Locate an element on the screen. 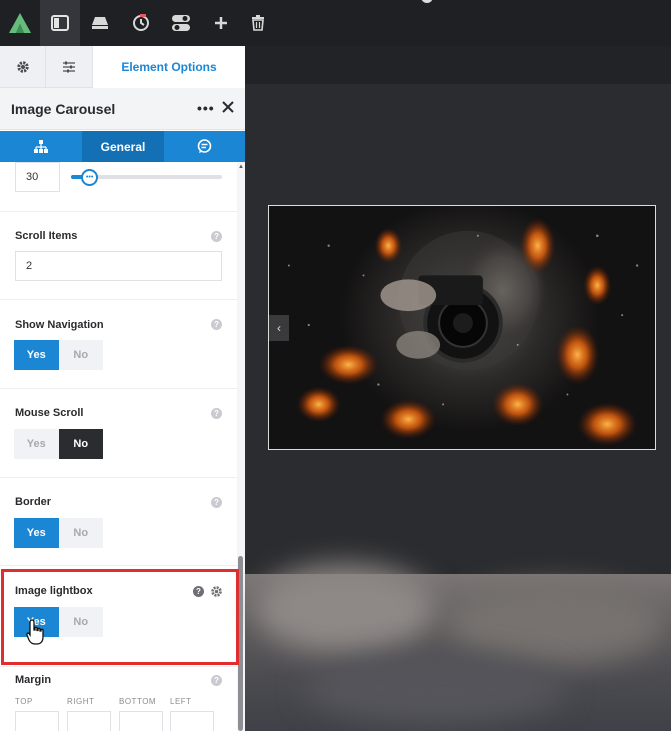 This screenshot has height=731, width=671. scroll-items-input: 2 is located at coordinates (118, 266).